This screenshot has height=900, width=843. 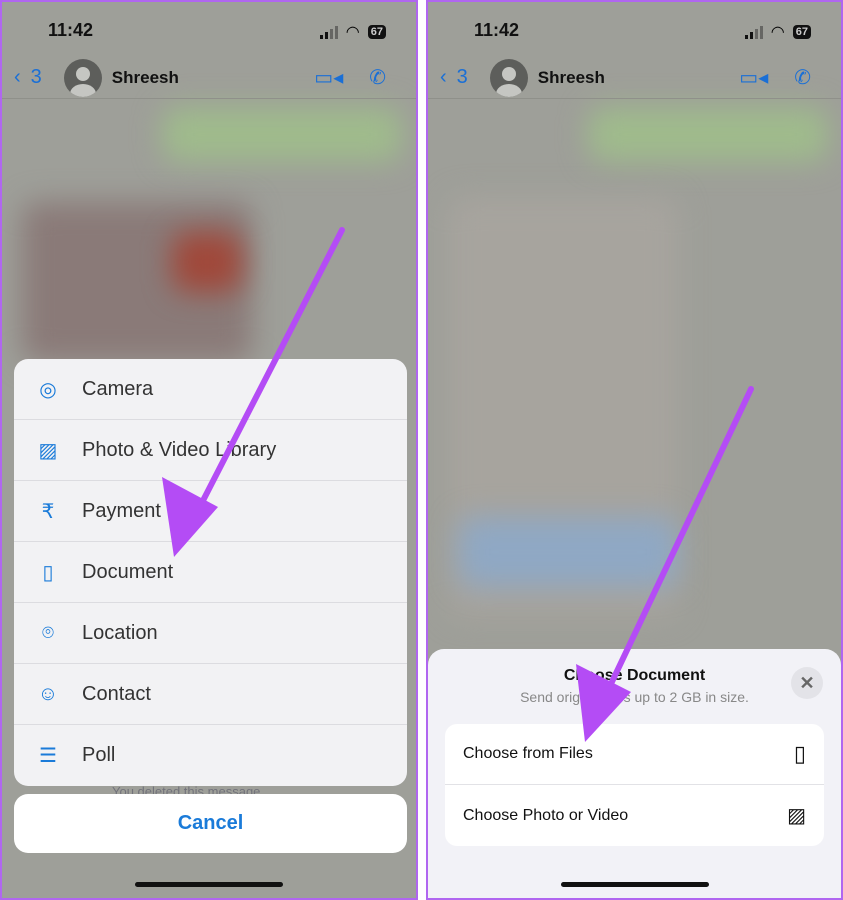 I want to click on sheet-subtitle: Send original files up to 2 GB in size., so click(x=634, y=697).